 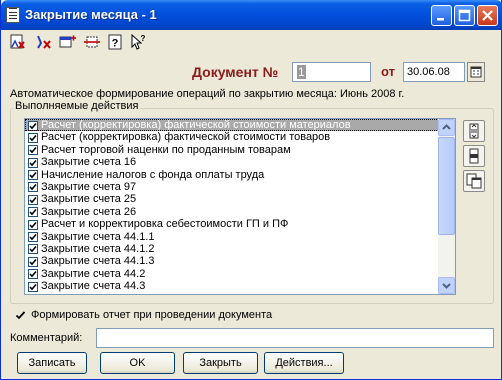 I want to click on list-item: Закрытие счета 97, so click(x=232, y=187).